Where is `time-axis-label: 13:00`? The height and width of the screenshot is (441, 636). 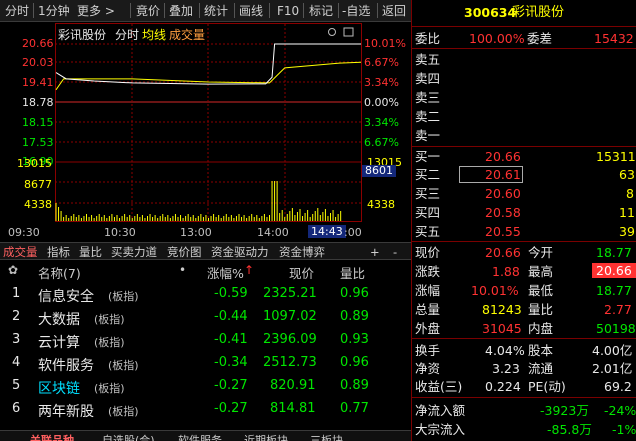
time-axis-label: 13:00 is located at coordinates (196, 232).